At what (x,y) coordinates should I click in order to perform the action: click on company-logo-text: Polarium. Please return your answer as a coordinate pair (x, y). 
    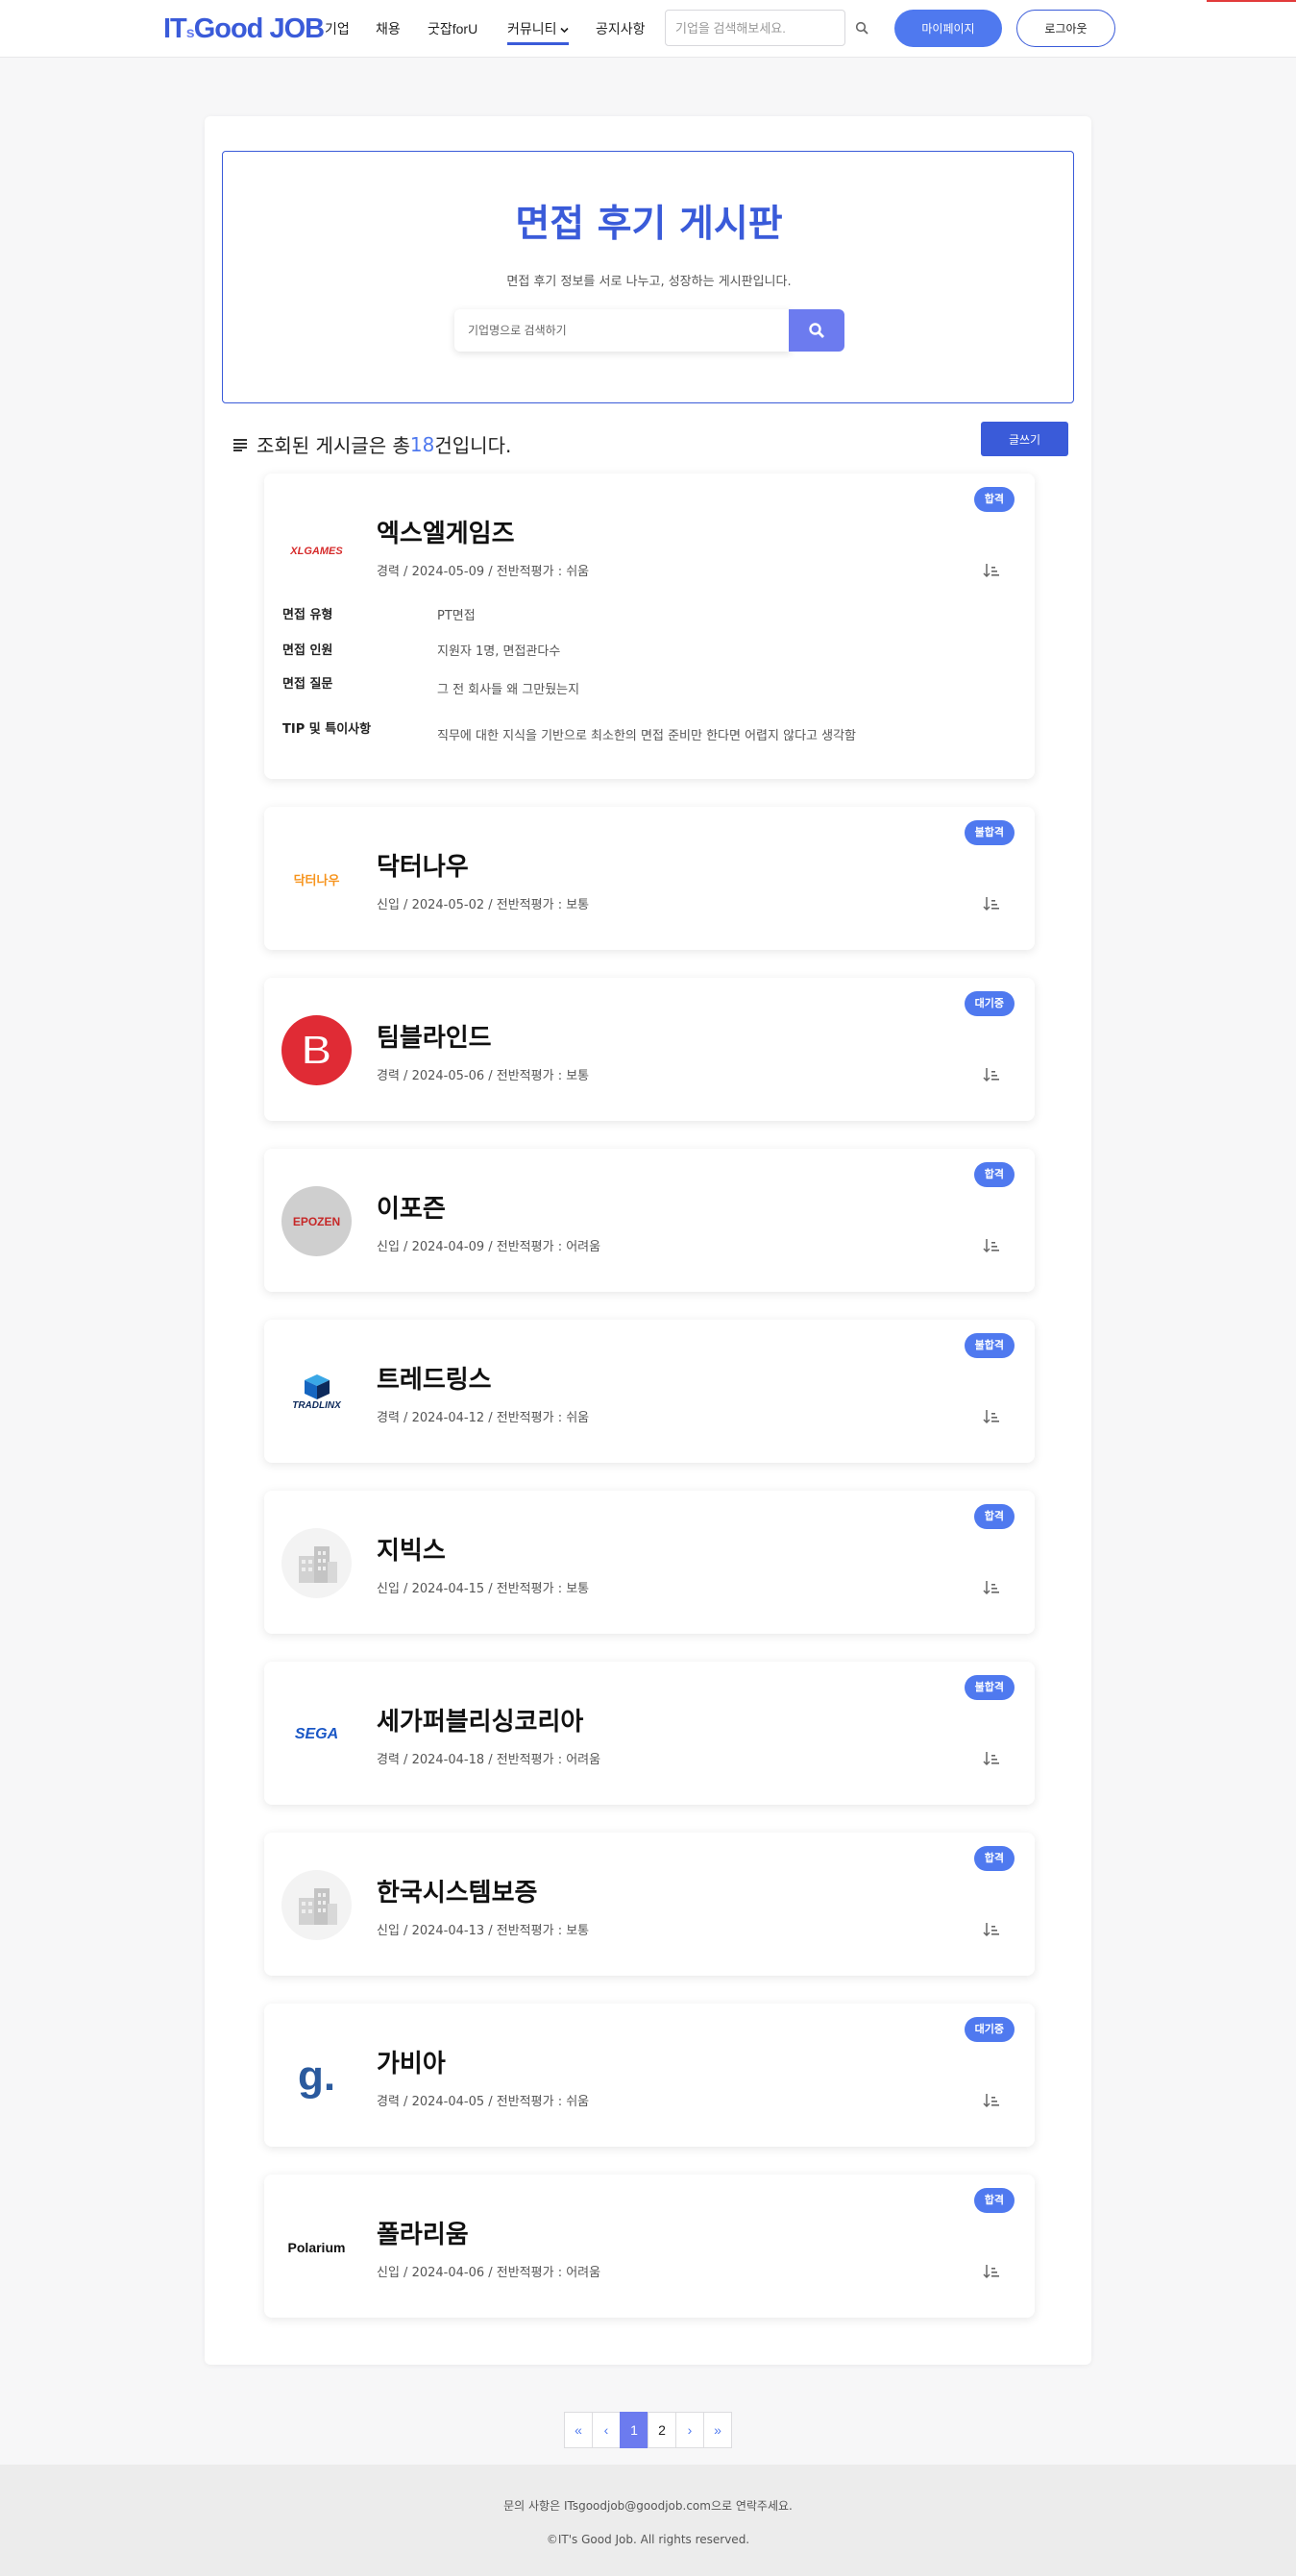
    Looking at the image, I should click on (316, 2247).